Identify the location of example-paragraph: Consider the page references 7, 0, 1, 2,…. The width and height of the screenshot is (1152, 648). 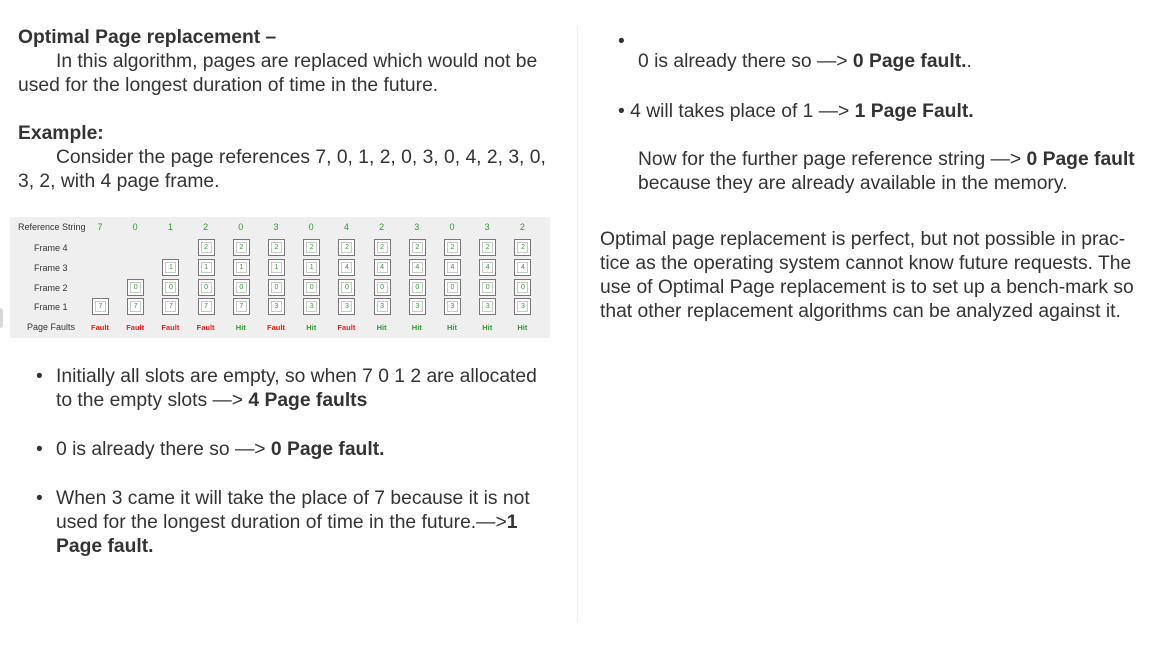
(282, 169).